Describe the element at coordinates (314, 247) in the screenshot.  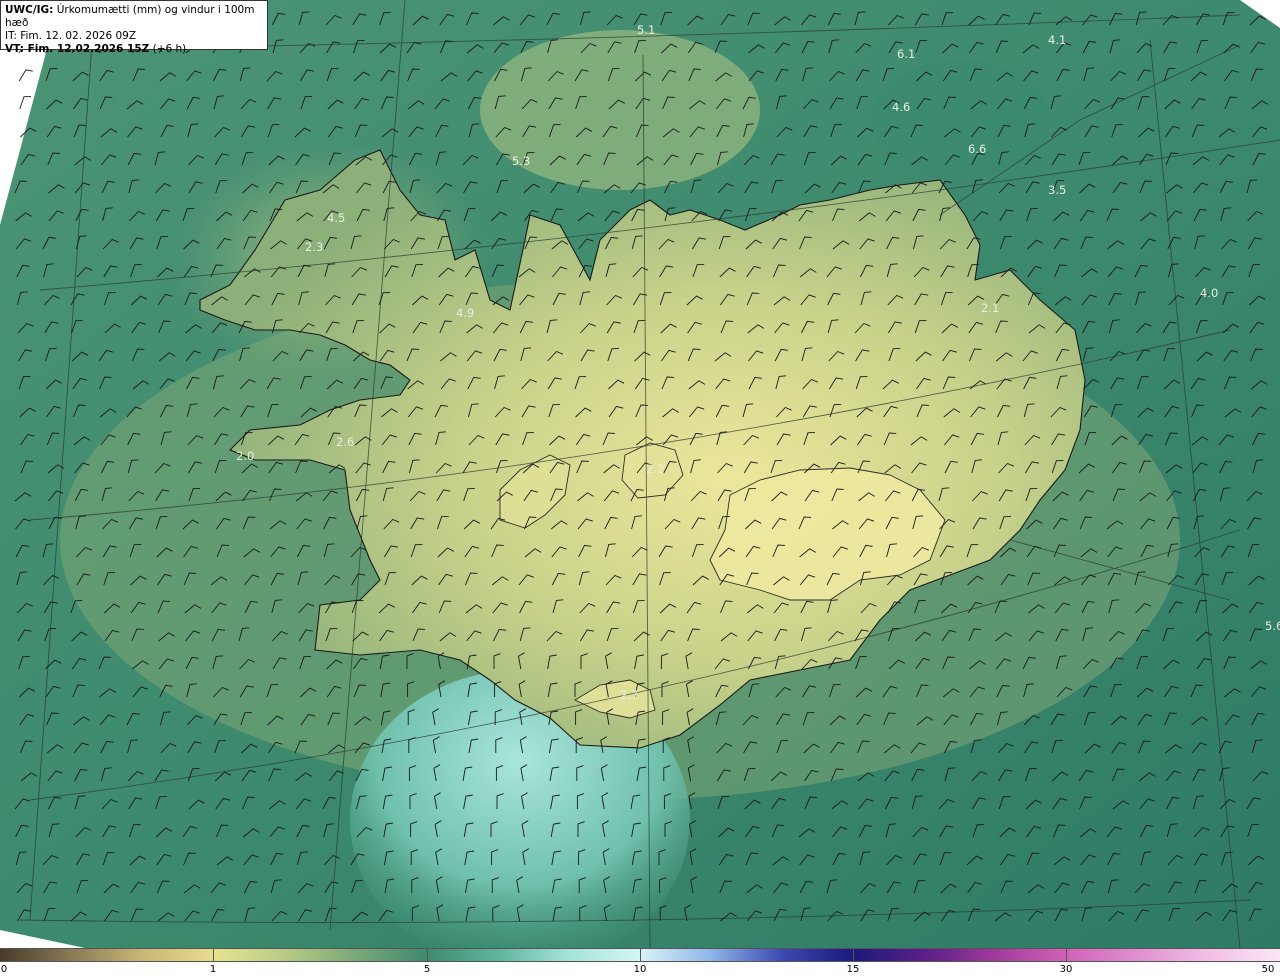
I see `value-label: 2.3` at that location.